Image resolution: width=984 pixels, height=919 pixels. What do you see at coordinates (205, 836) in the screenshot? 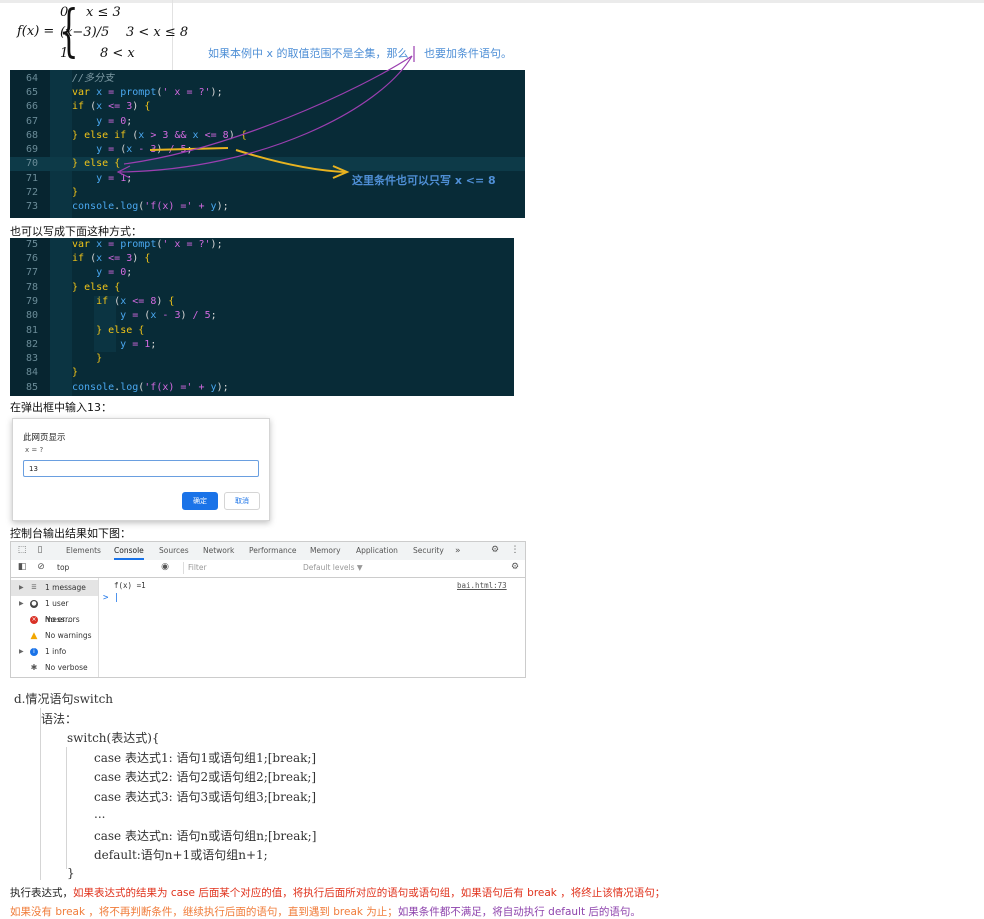
I see `switch-syntax-line: case 表达式n: 语句n或语句组n;[break;]` at bounding box center [205, 836].